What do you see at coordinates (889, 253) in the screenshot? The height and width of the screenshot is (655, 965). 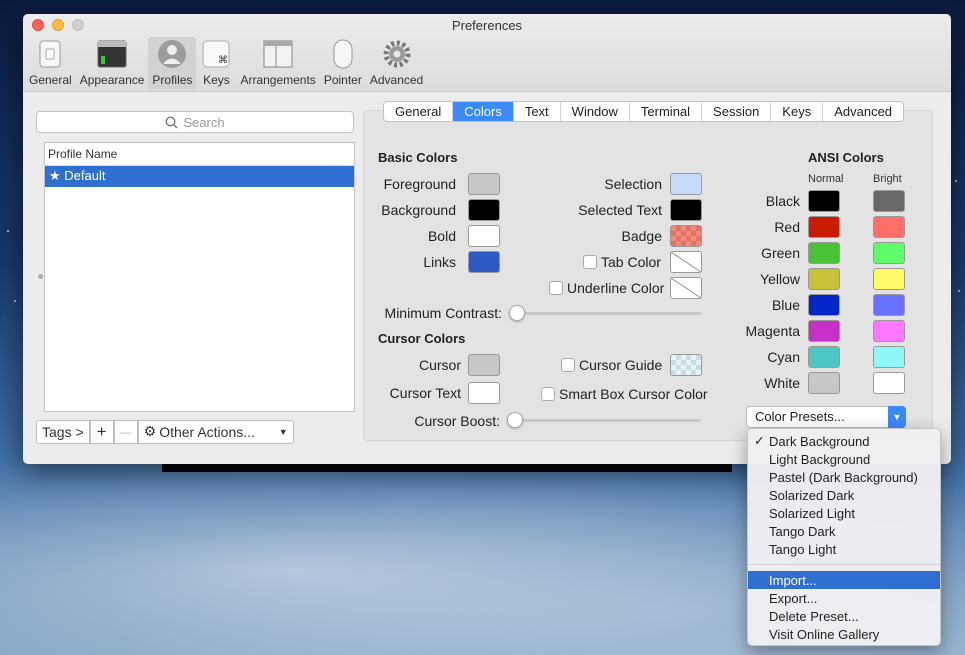 I see `ansi-green-bright-well` at bounding box center [889, 253].